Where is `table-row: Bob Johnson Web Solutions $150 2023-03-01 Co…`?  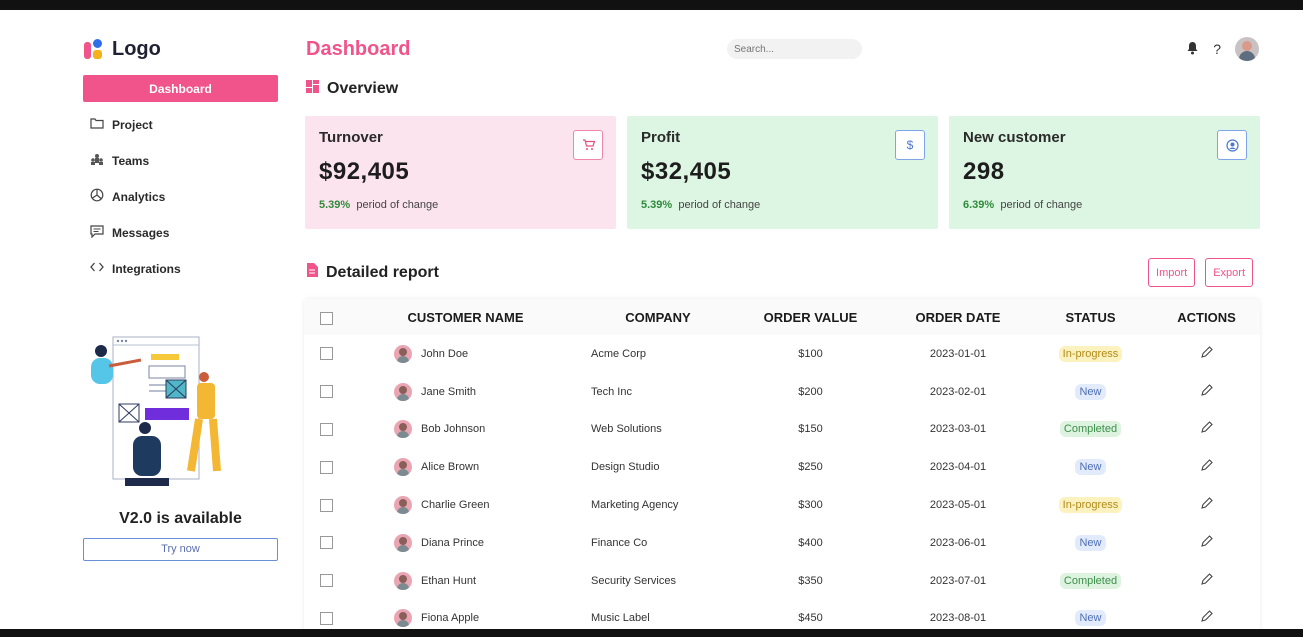
table-row: Bob Johnson Web Solutions $150 2023-03-01 Co… is located at coordinates (782, 430).